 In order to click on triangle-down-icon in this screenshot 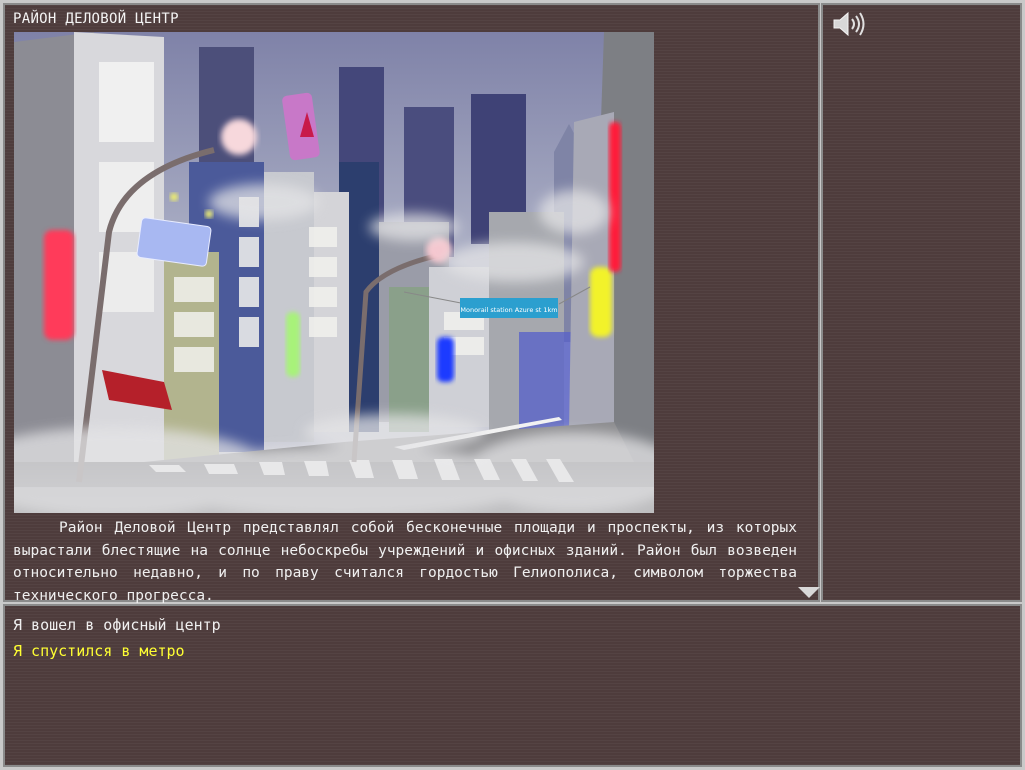, I will do `click(809, 592)`.